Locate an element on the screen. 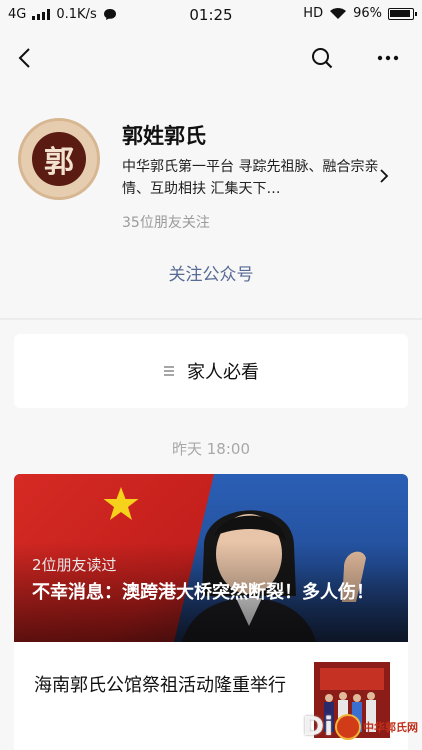 The image size is (422, 750). account-name: 郭姓郭氏 is located at coordinates (164, 136).